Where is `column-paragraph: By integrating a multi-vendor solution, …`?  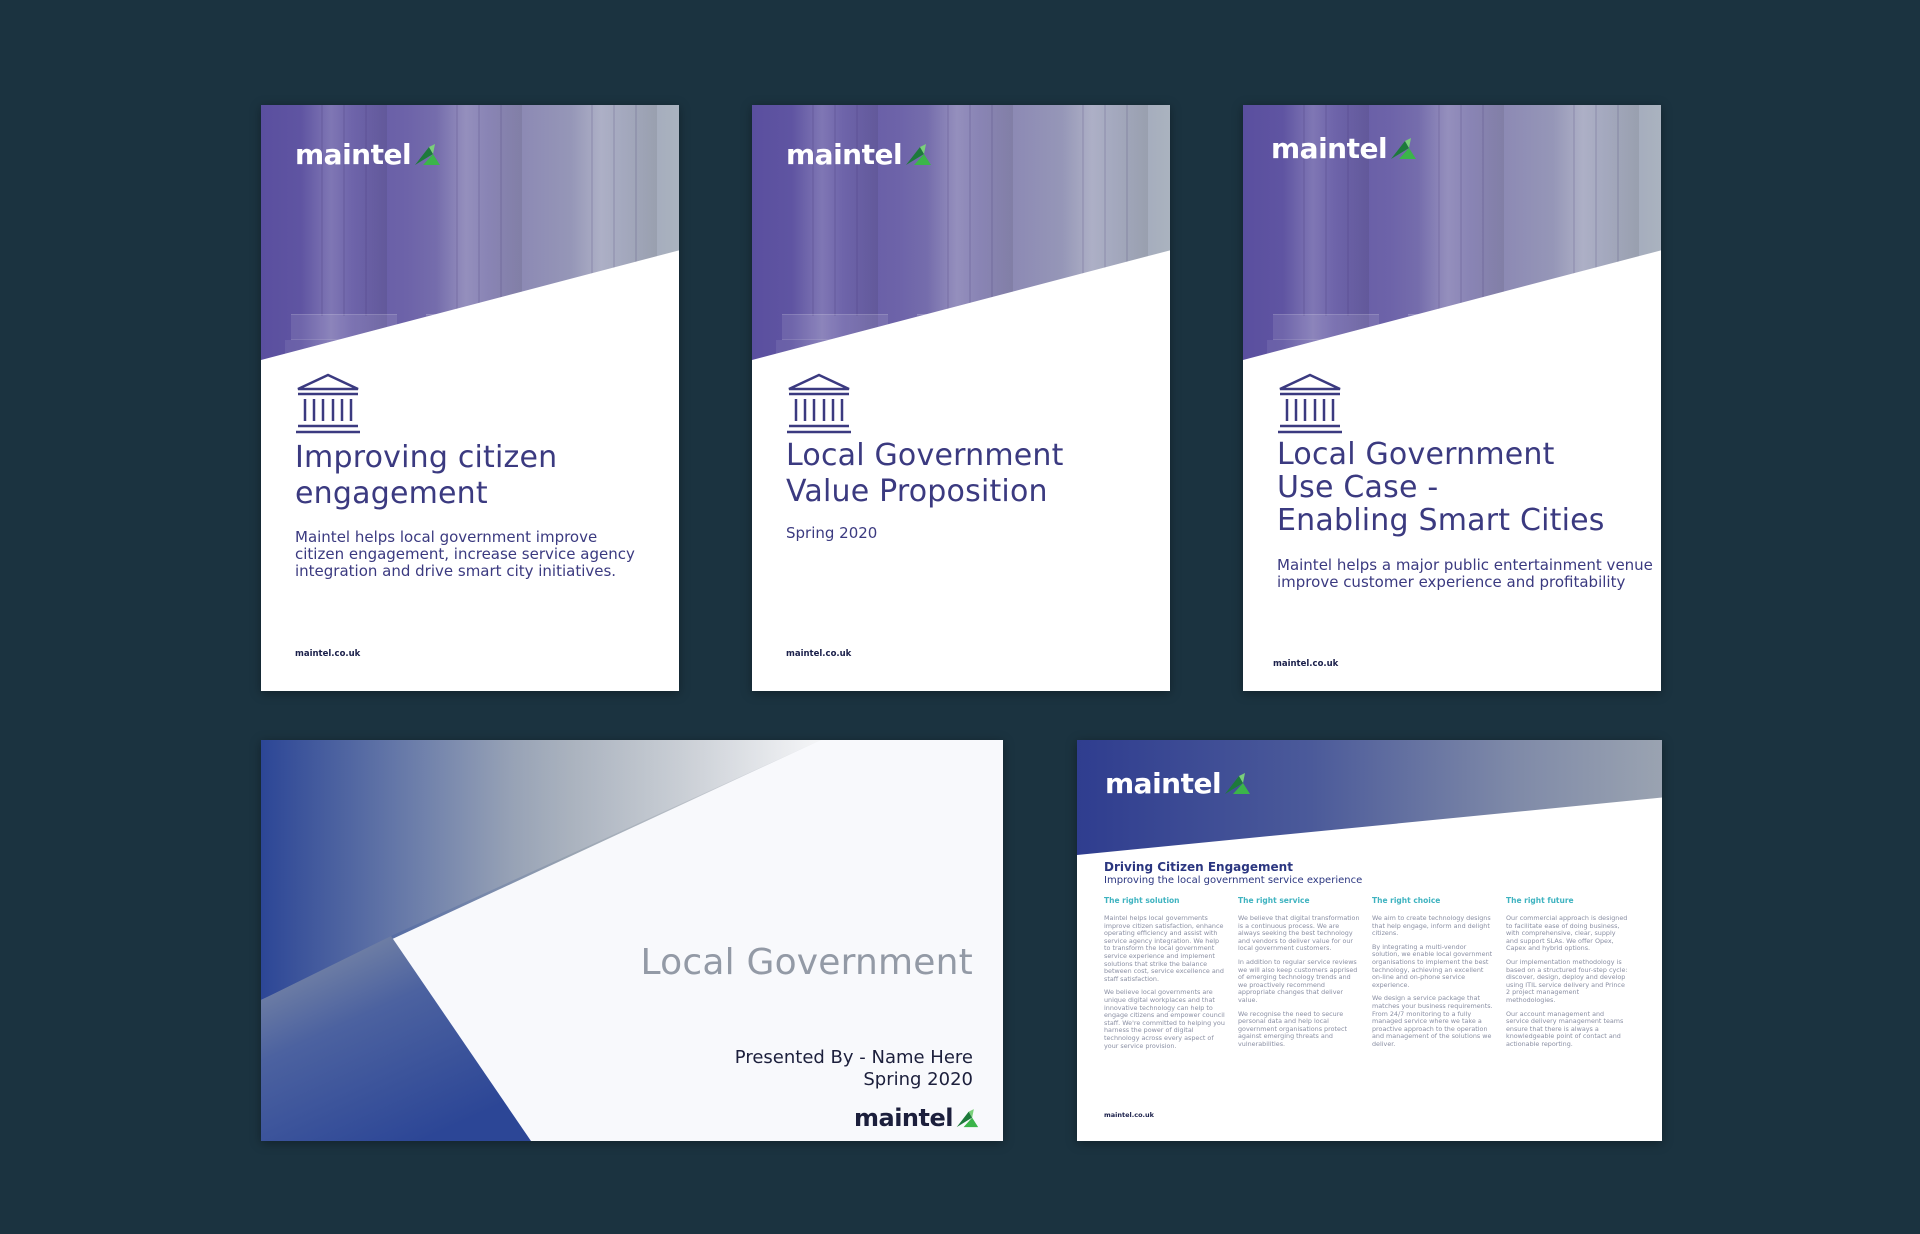
column-paragraph: By integrating a multi-vendor solution, … is located at coordinates (1432, 965).